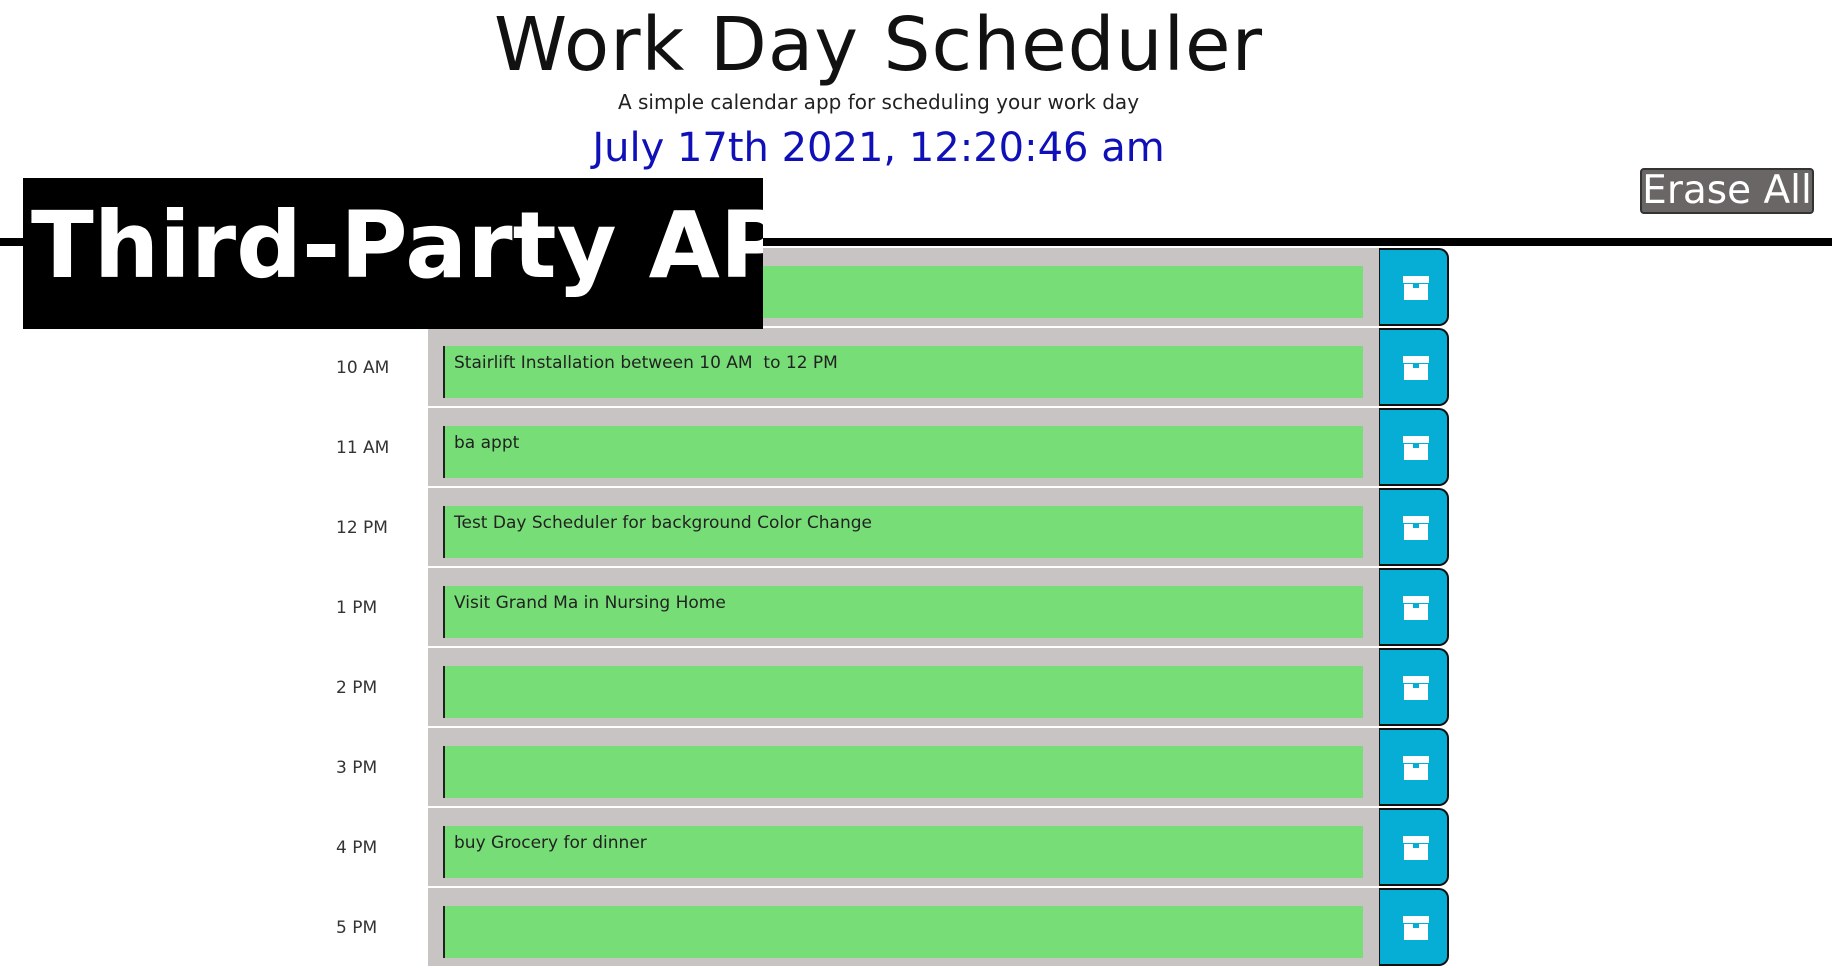  Describe the element at coordinates (357, 768) in the screenshot. I see `hour-label: 3 PM` at that location.